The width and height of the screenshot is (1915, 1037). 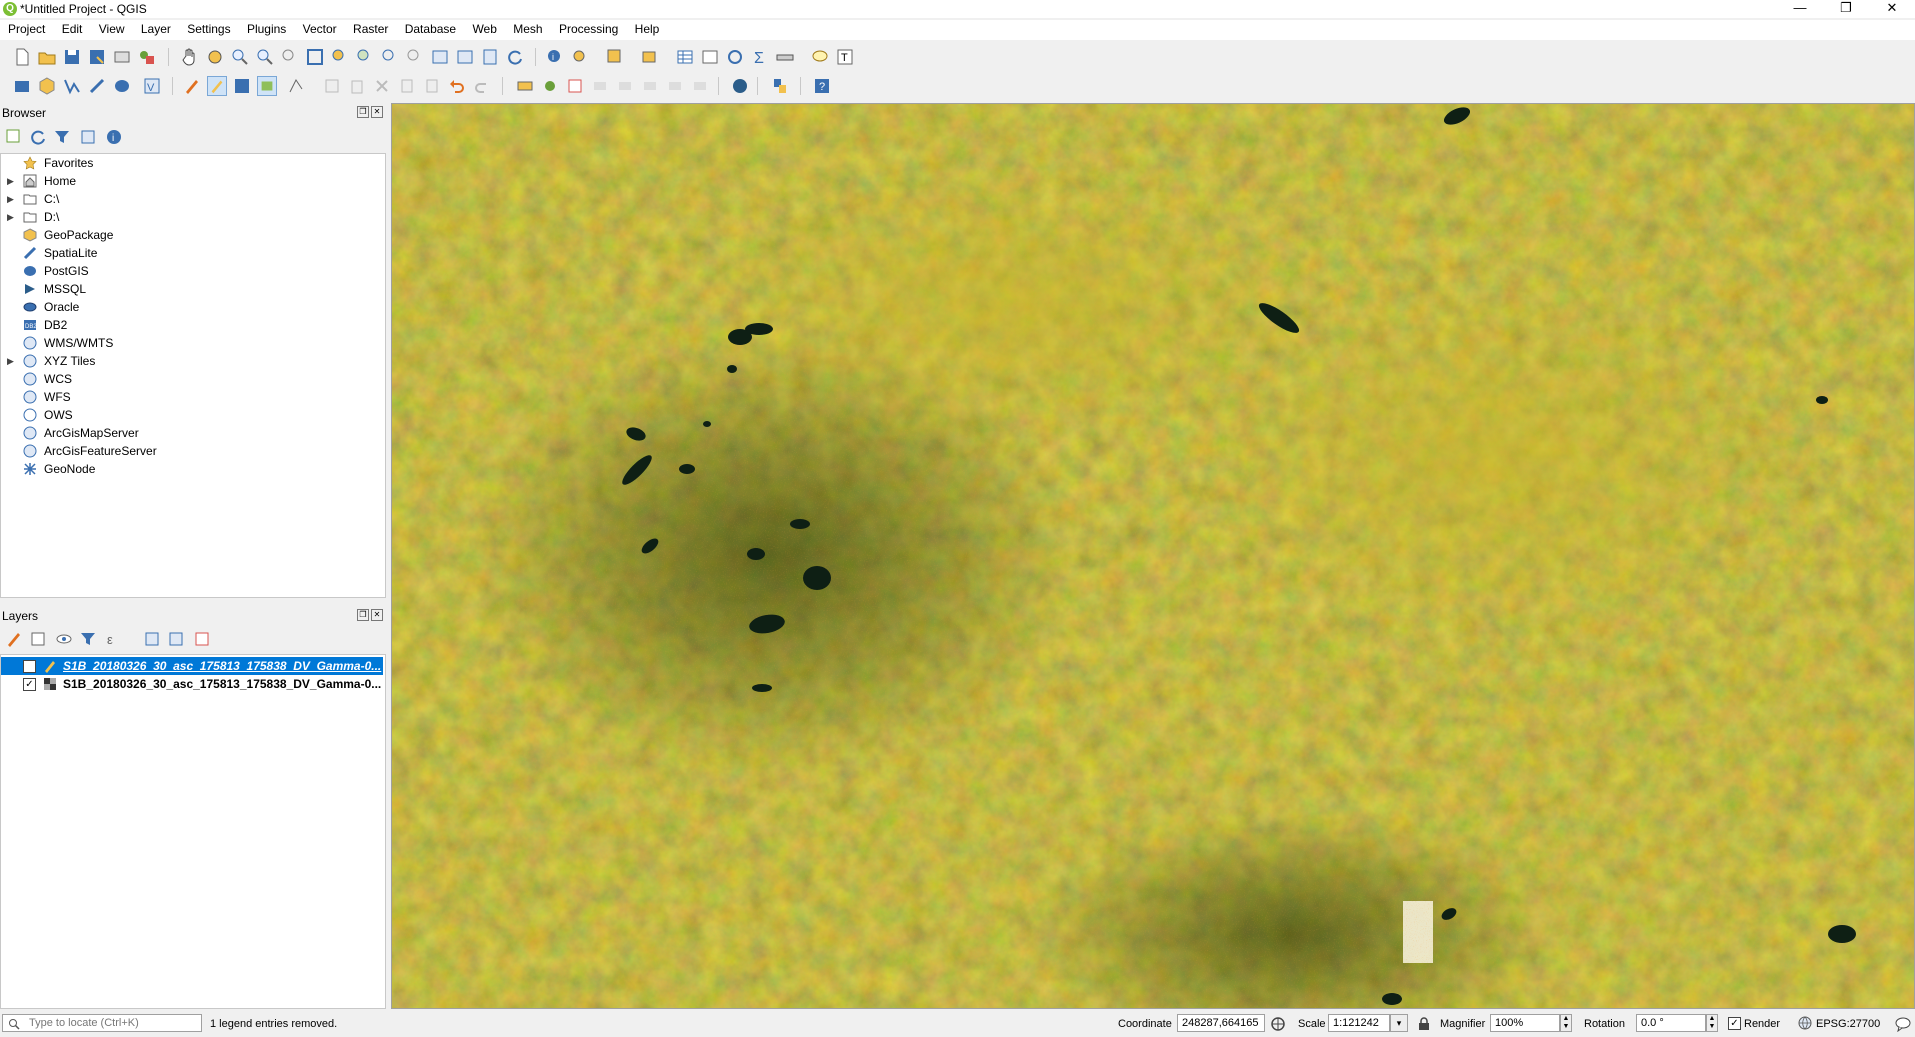 What do you see at coordinates (550, 86) in the screenshot?
I see `layer-labeling-icon` at bounding box center [550, 86].